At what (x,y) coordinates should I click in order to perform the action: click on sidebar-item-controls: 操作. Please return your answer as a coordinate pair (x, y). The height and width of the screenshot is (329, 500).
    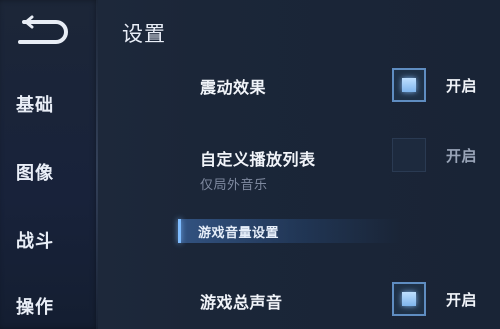
    Looking at the image, I should click on (49, 306).